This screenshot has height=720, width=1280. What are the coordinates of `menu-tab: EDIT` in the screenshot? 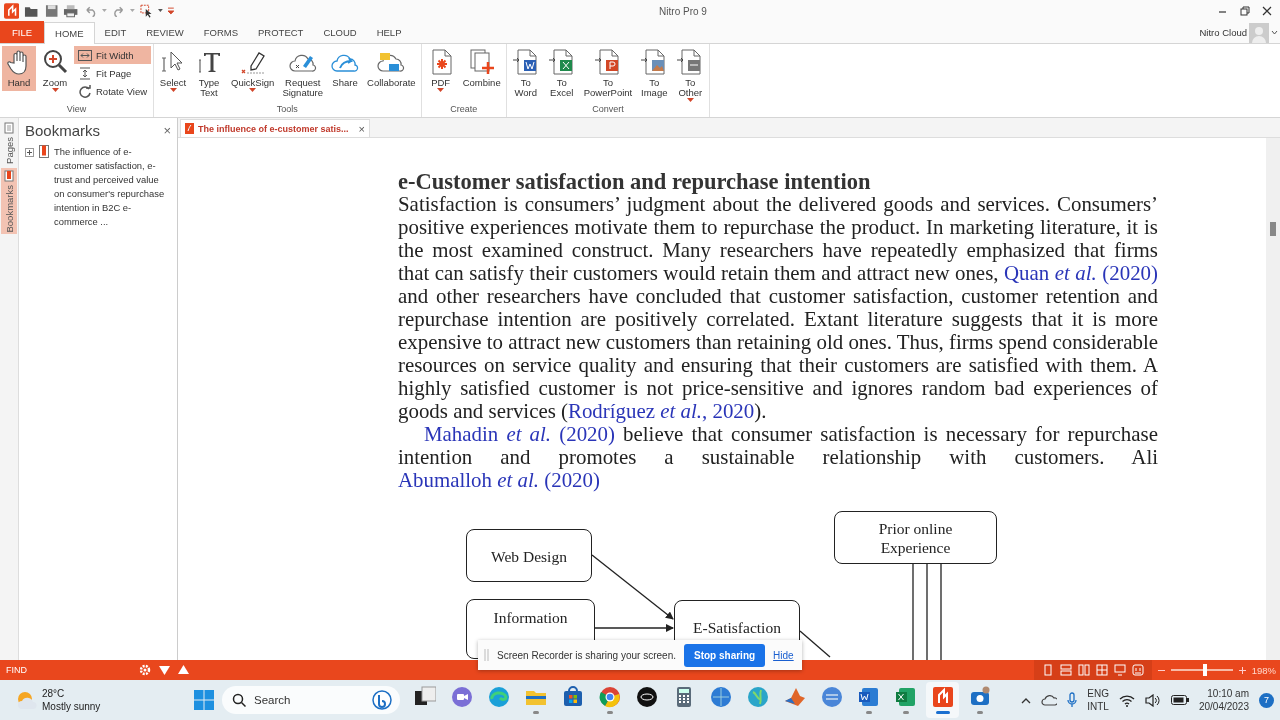 It's located at (115, 32).